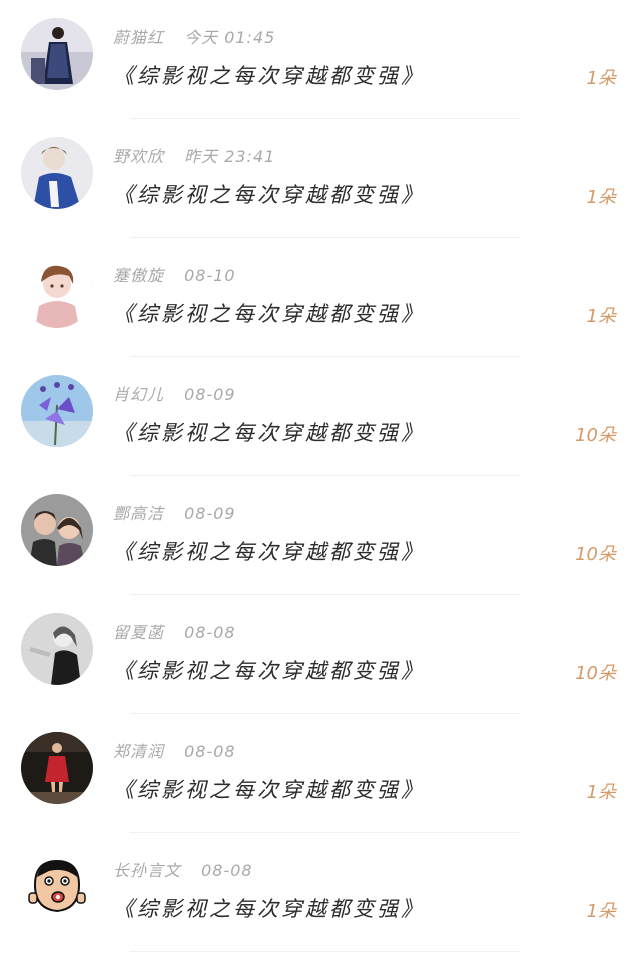  I want to click on sender-name: 长孙言文, so click(147, 870).